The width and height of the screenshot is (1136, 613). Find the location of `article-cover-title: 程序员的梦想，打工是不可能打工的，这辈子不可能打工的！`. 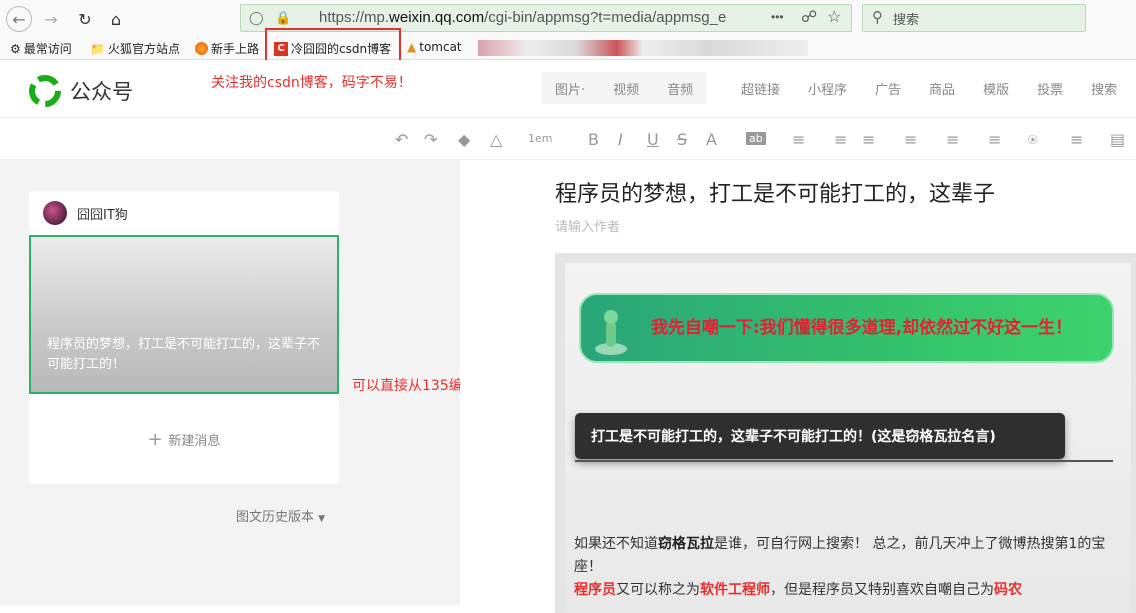

article-cover-title: 程序员的梦想，打工是不可能打工的，这辈子不可能打工的！ is located at coordinates (184, 354).